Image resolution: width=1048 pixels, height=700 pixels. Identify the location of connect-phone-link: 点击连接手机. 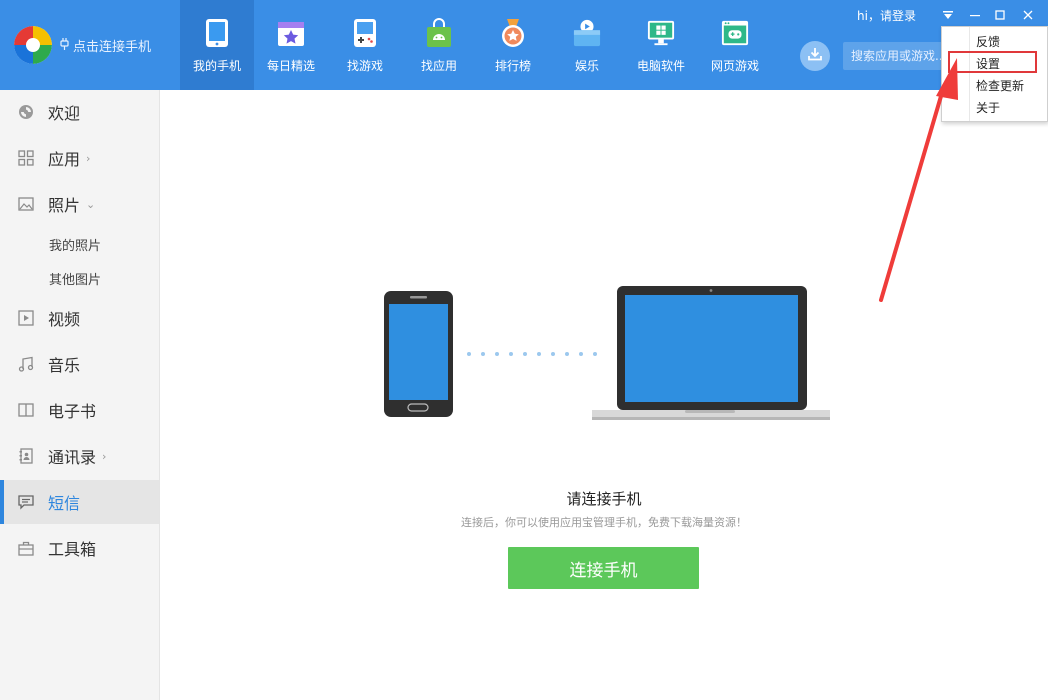
(105, 45).